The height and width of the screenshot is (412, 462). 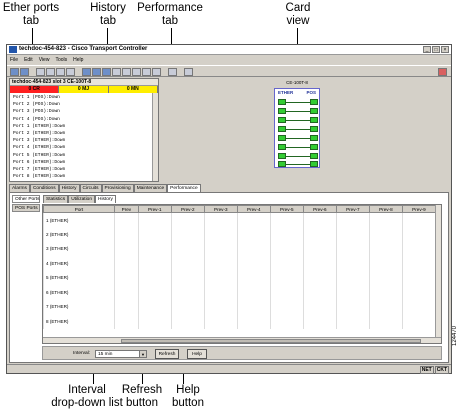 I want to click on table-row: 6 (ETHER), so click(x=239, y=292).